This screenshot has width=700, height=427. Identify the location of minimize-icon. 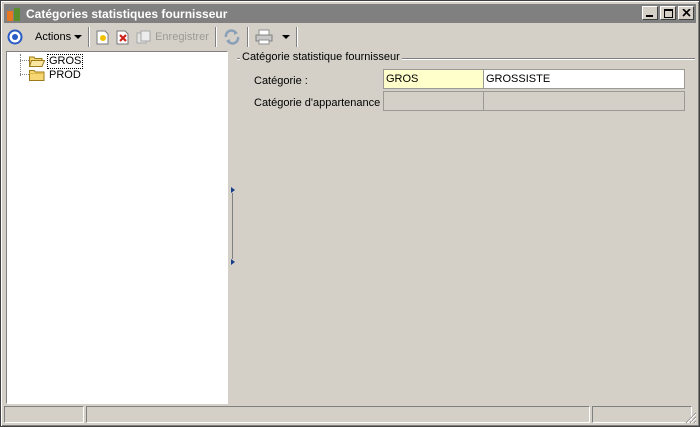
(649, 16).